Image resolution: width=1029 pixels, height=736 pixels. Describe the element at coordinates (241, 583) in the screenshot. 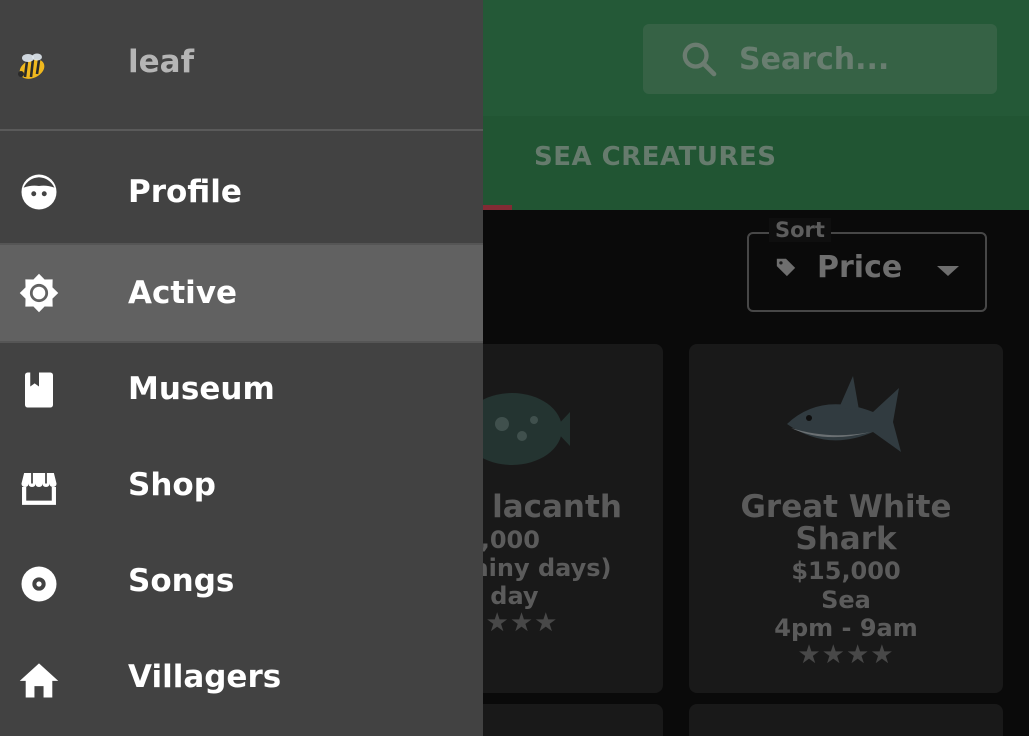

I see `nav-item-songs: Songs` at that location.